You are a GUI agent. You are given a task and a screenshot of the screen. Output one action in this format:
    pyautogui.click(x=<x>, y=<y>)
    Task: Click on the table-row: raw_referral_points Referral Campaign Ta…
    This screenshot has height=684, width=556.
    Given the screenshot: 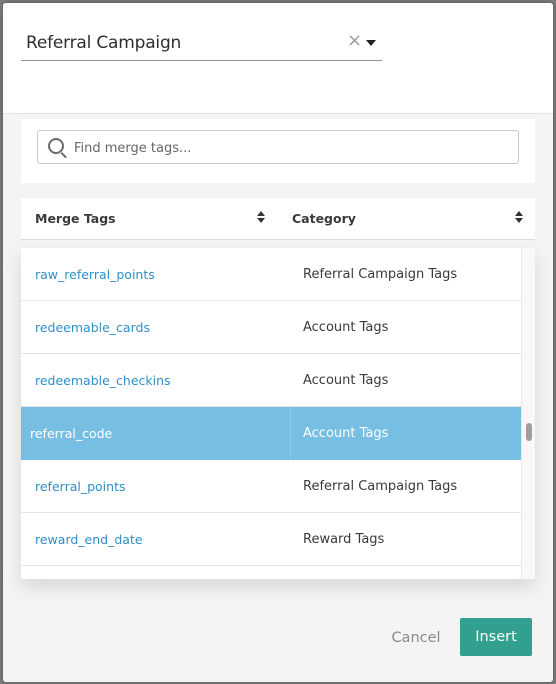 What is the action you would take?
    pyautogui.click(x=271, y=274)
    